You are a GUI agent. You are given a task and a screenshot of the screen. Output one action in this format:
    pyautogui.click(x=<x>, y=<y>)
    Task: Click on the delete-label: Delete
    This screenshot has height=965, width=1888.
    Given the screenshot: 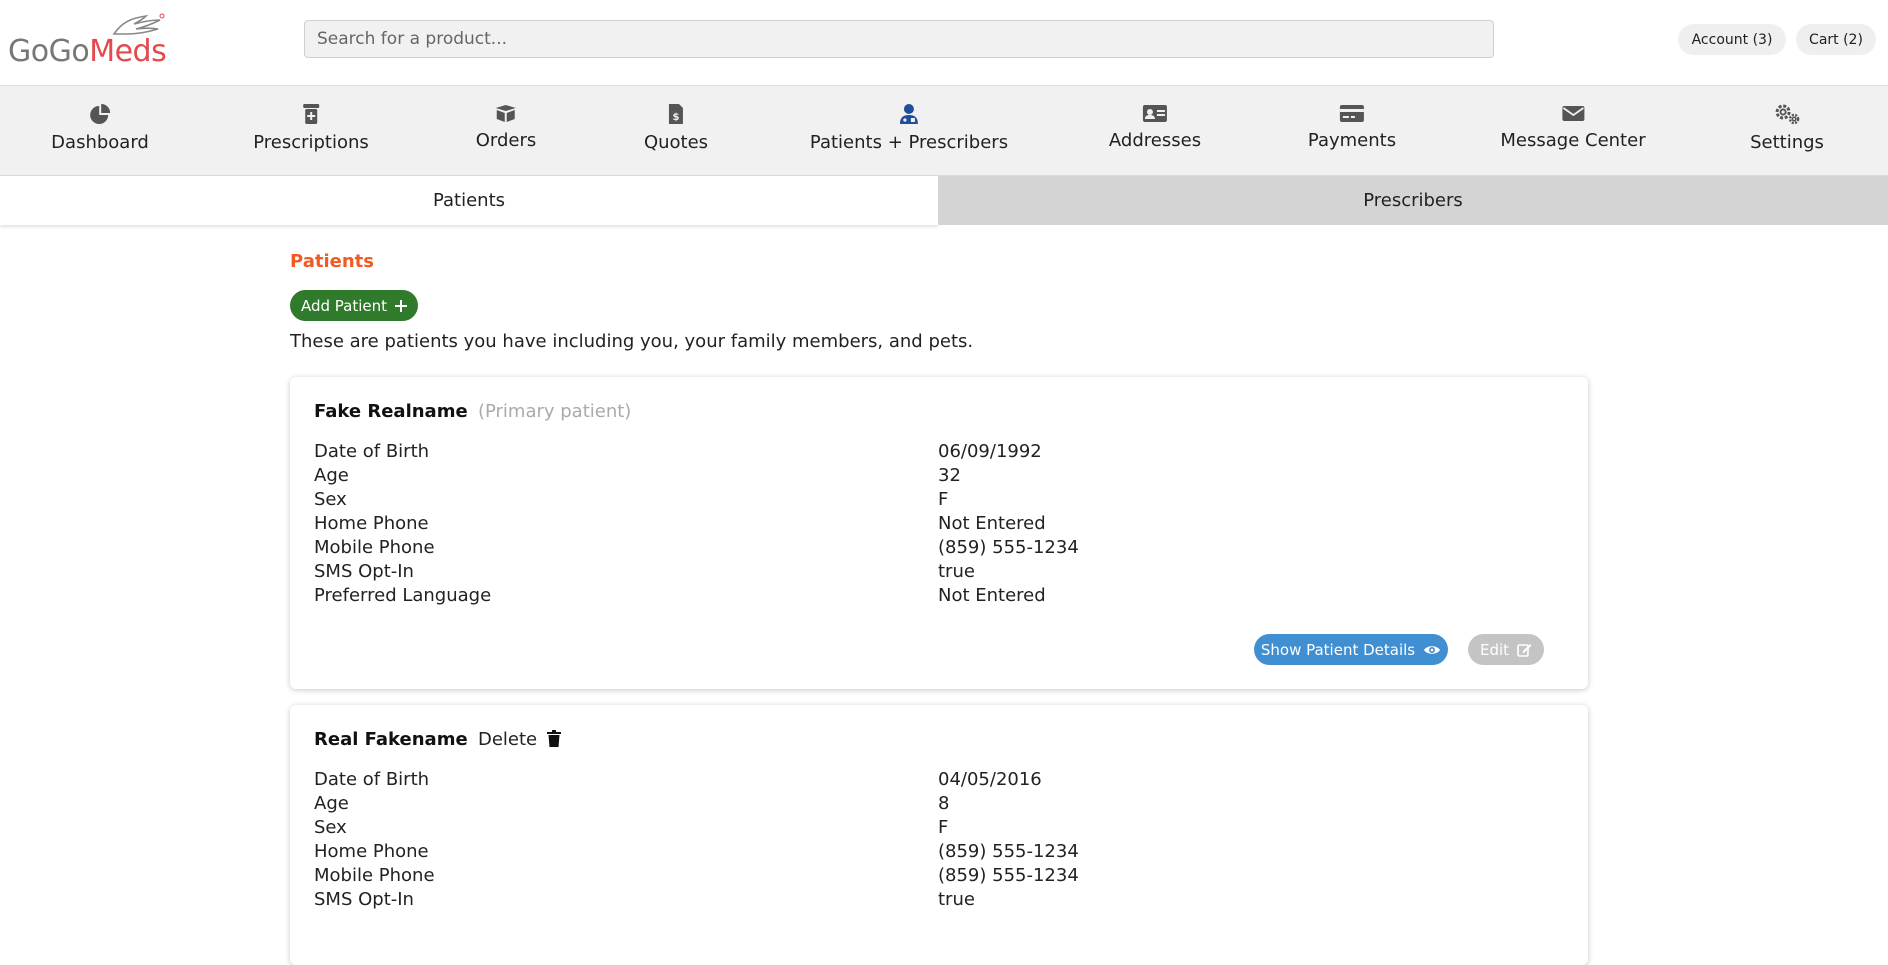 What is the action you would take?
    pyautogui.click(x=507, y=739)
    